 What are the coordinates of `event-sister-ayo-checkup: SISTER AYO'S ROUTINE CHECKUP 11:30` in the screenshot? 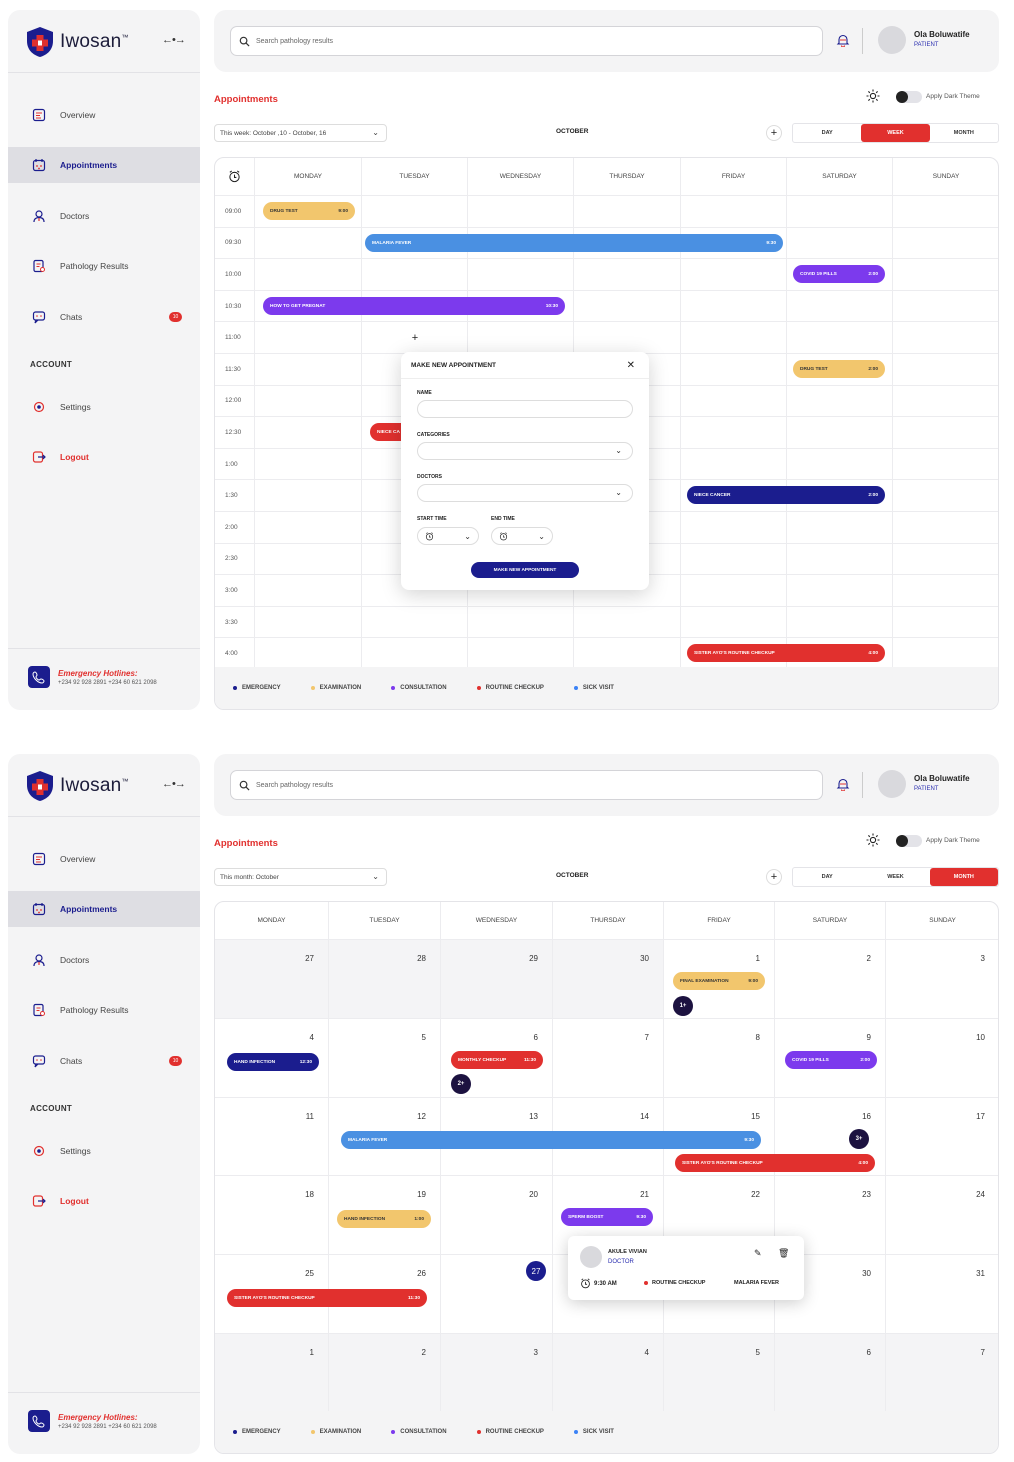 It's located at (327, 1298).